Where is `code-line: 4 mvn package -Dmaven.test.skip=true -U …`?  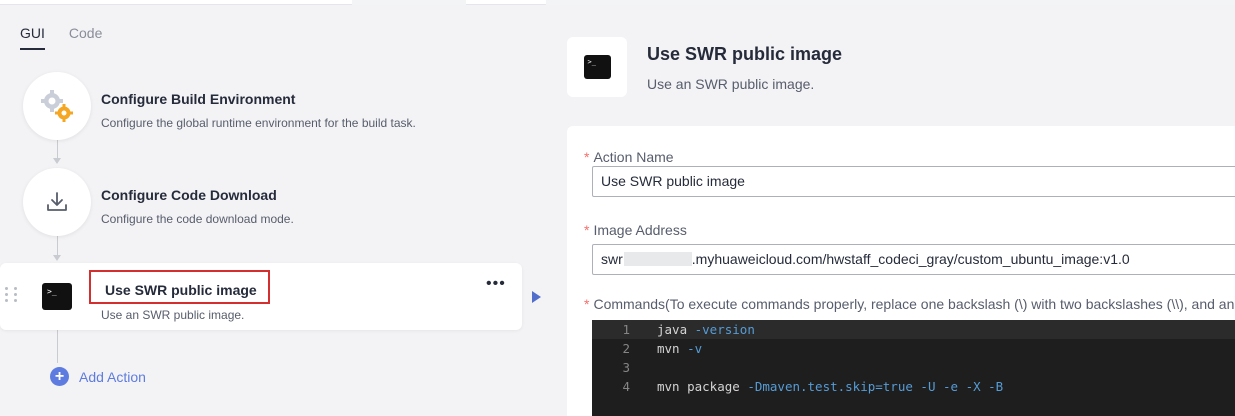 code-line: 4 mvn package -Dmaven.test.skip=true -U … is located at coordinates (913, 386).